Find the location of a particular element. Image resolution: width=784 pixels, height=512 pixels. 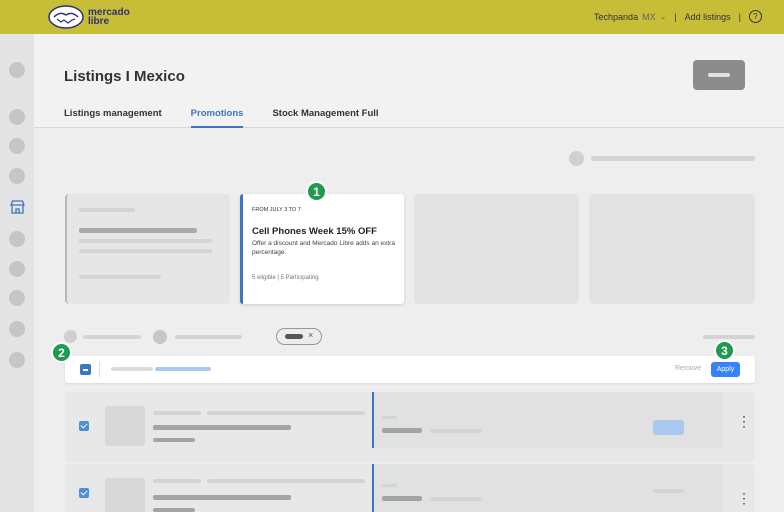

primary-action-button is located at coordinates (719, 75).